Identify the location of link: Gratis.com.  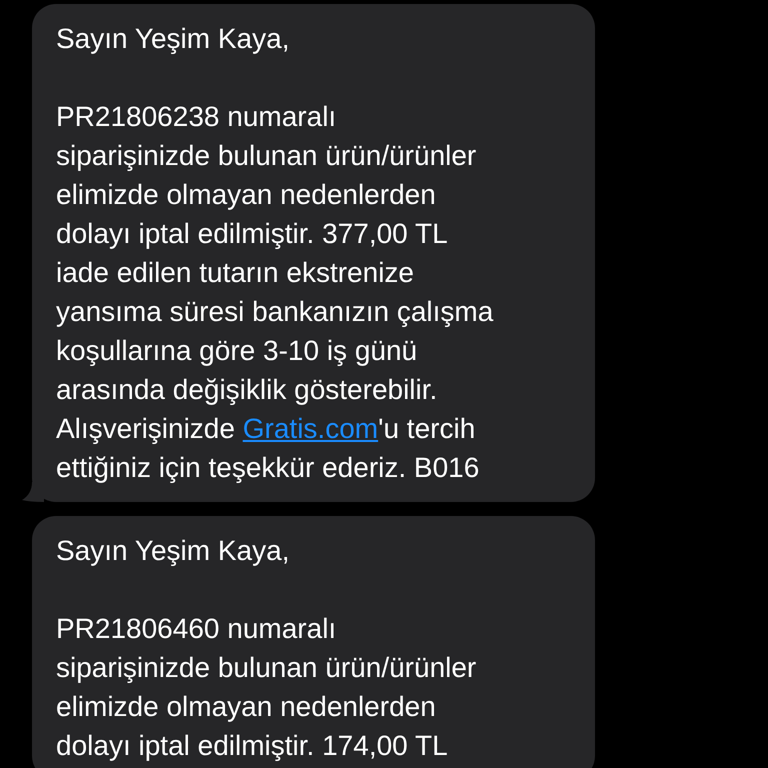
(310, 428).